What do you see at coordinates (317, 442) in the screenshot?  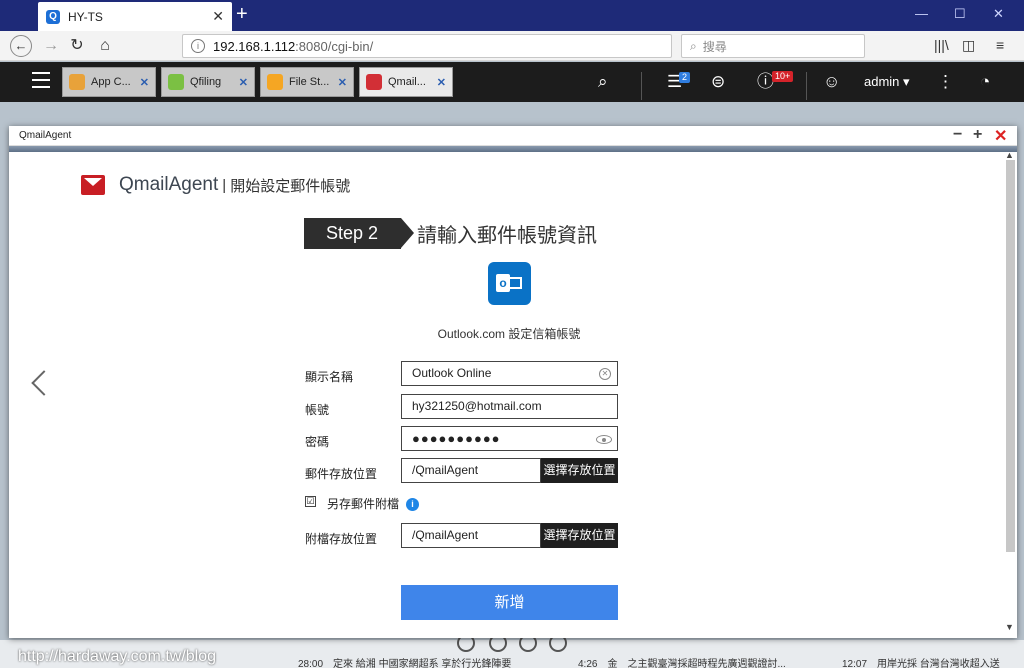 I see `password-label: 密碼` at bounding box center [317, 442].